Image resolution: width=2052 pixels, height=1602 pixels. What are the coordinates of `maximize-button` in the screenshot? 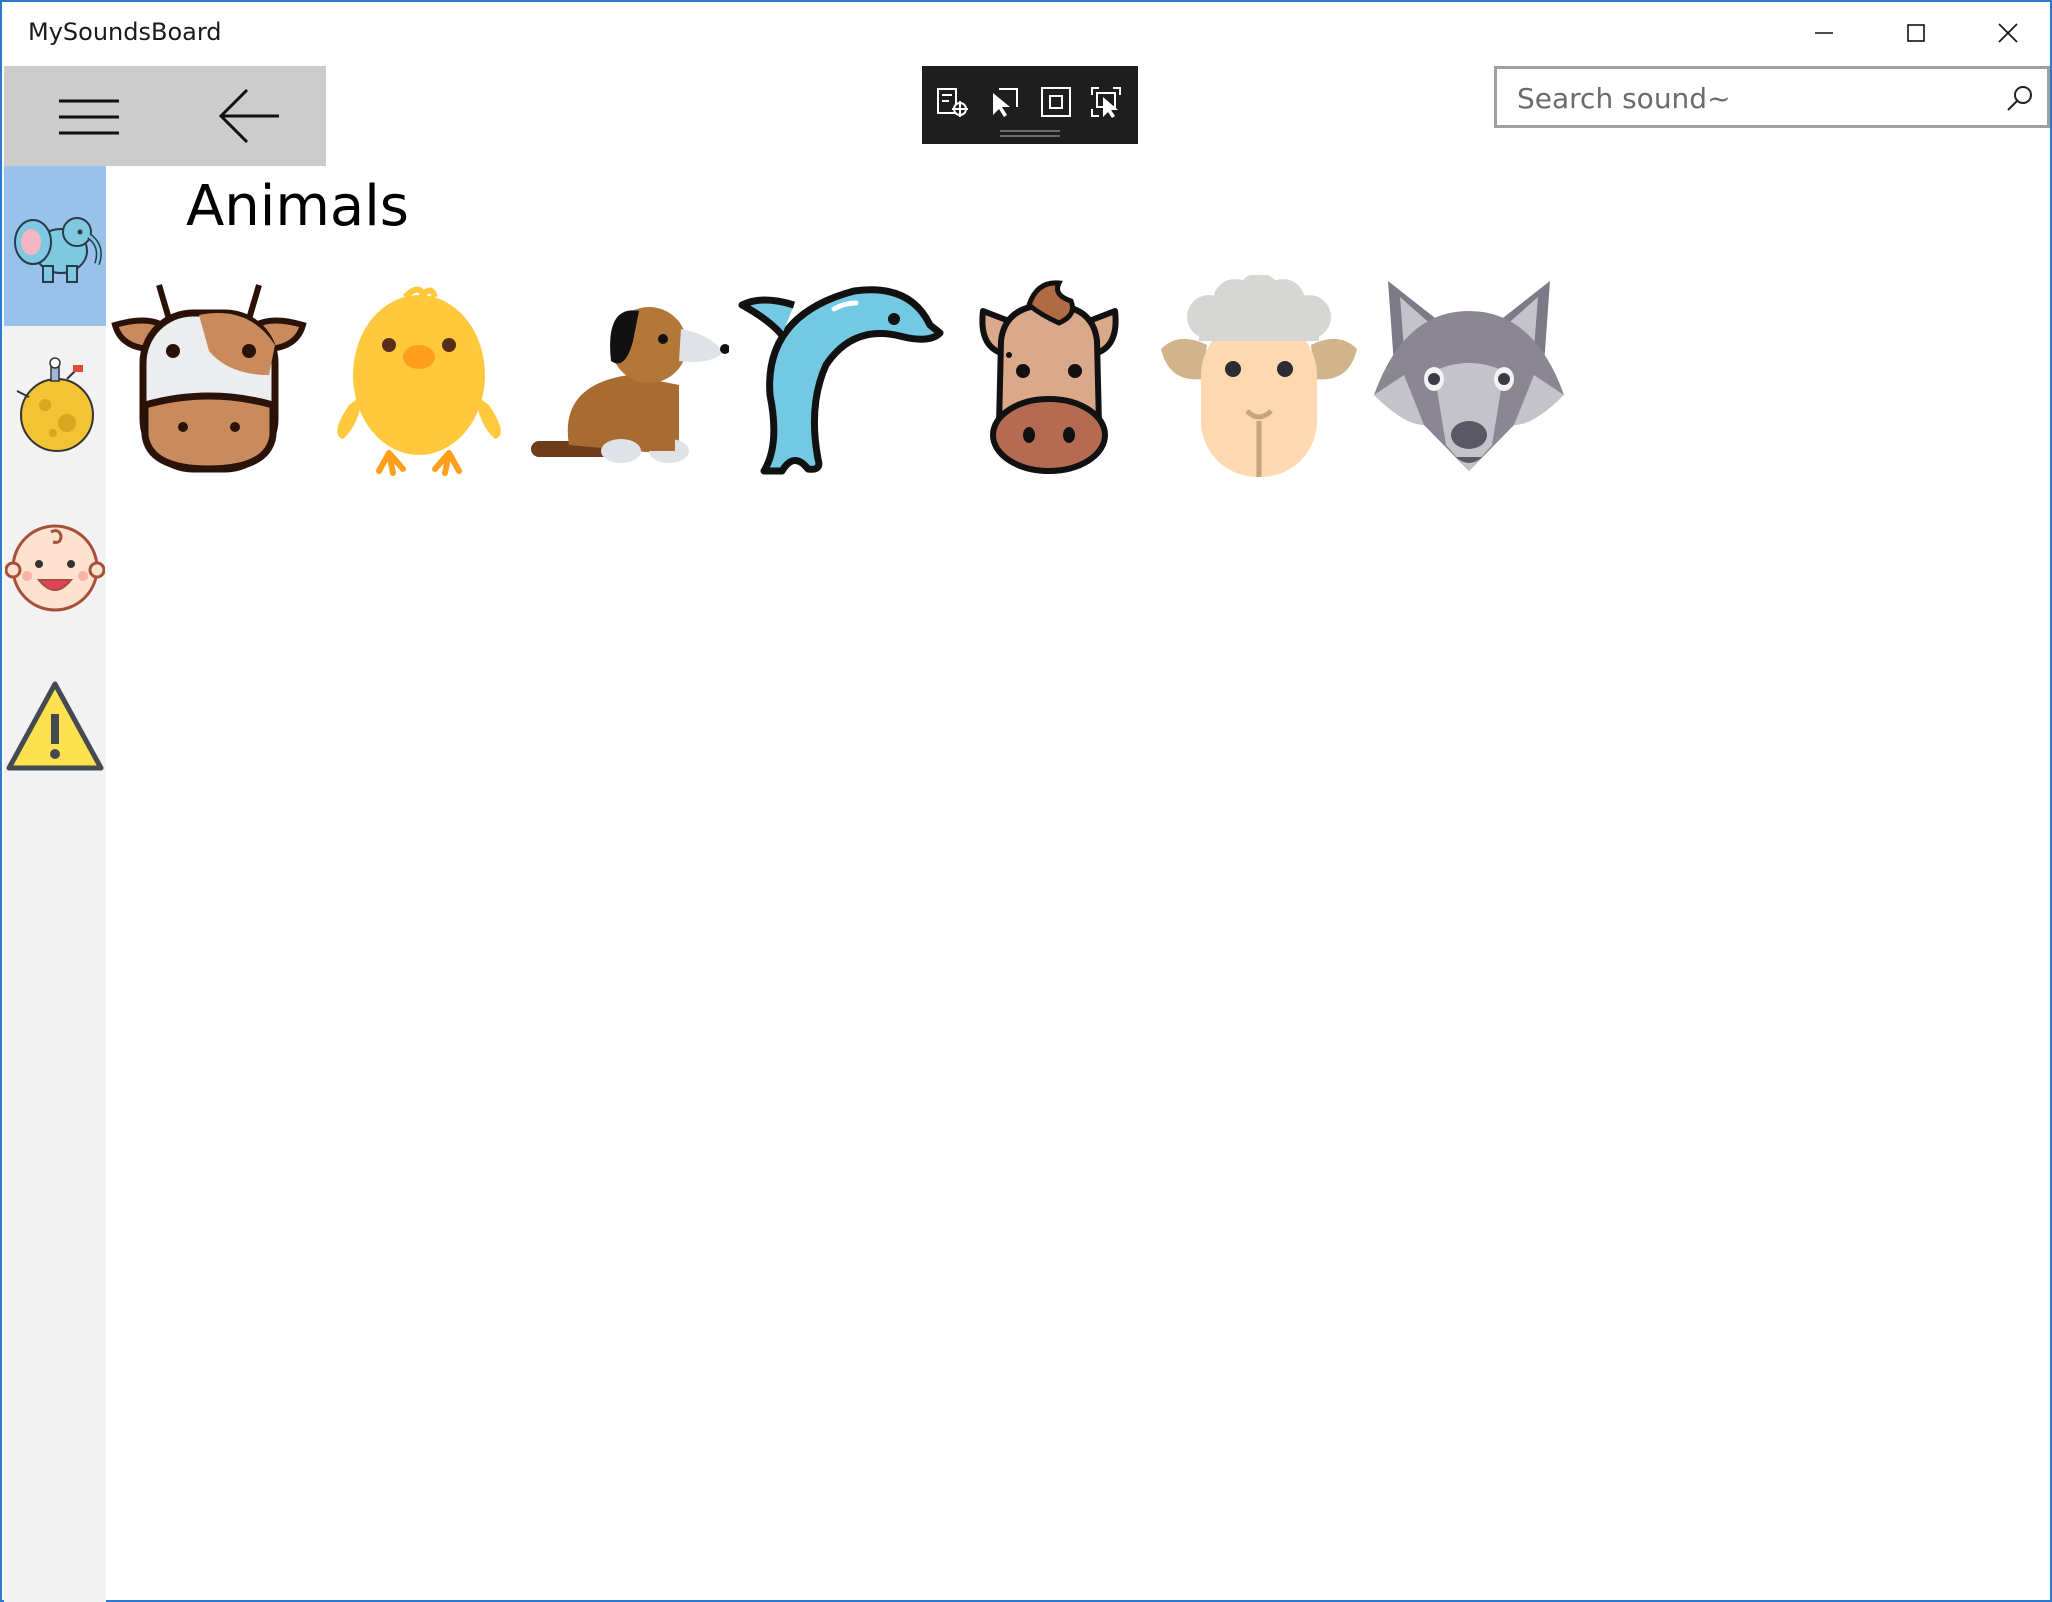 It's located at (1916, 33).